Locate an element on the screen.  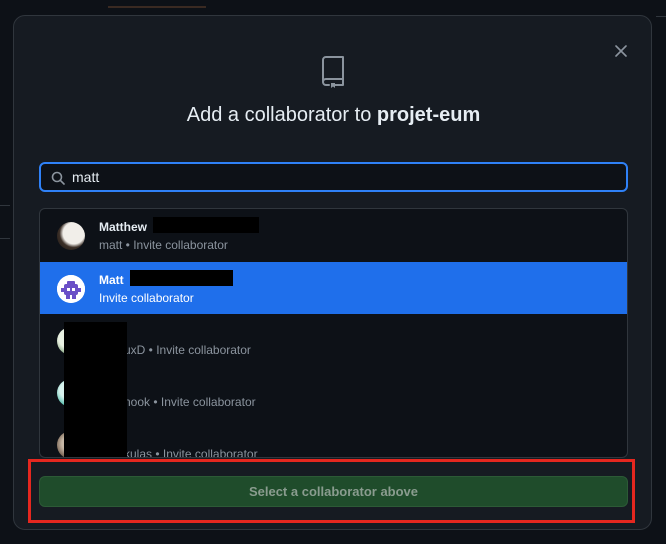
search-icon is located at coordinates (58, 178).